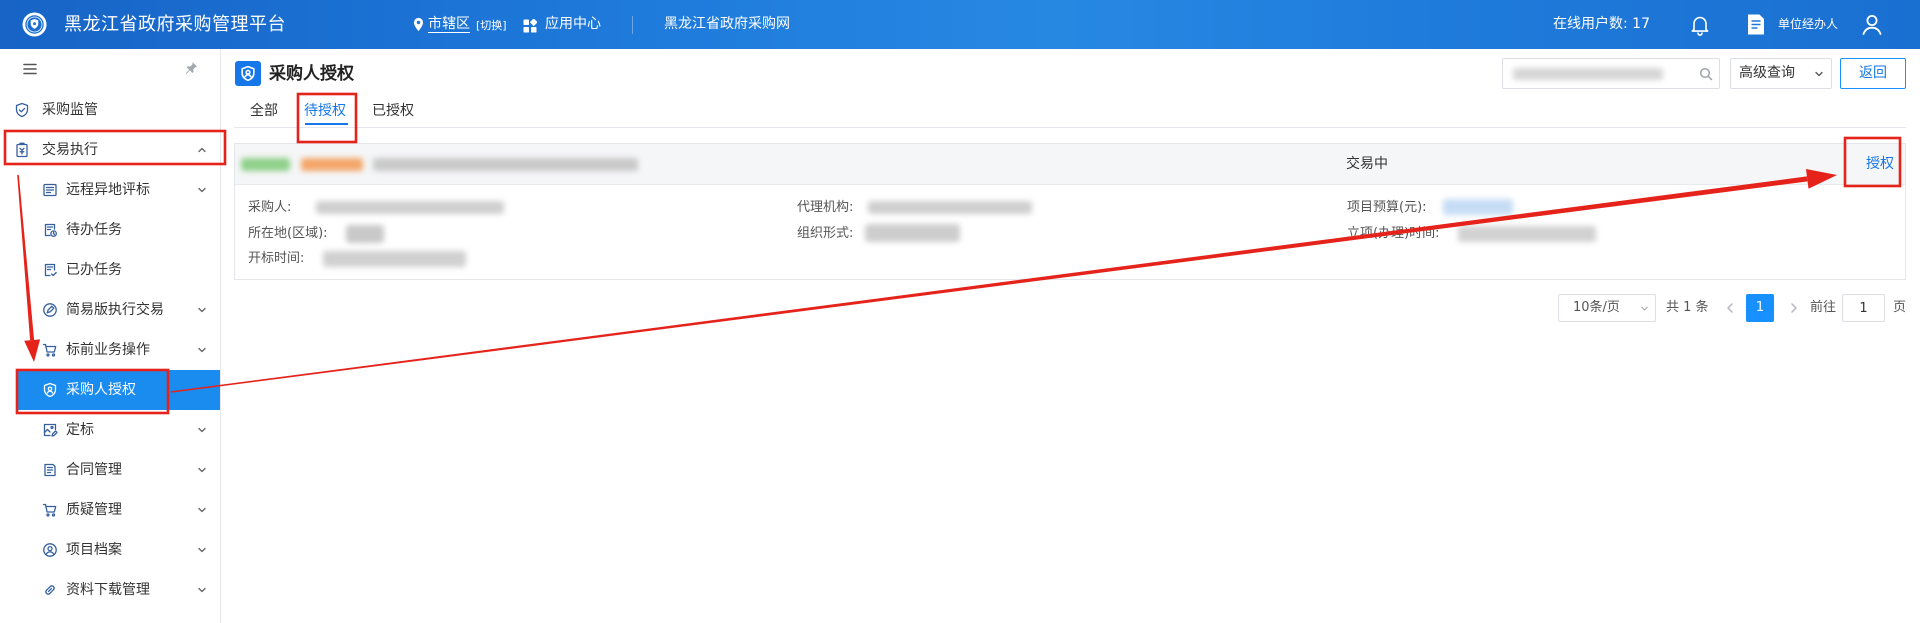  What do you see at coordinates (393, 111) in the screenshot?
I see `tab-authorized: 已授权` at bounding box center [393, 111].